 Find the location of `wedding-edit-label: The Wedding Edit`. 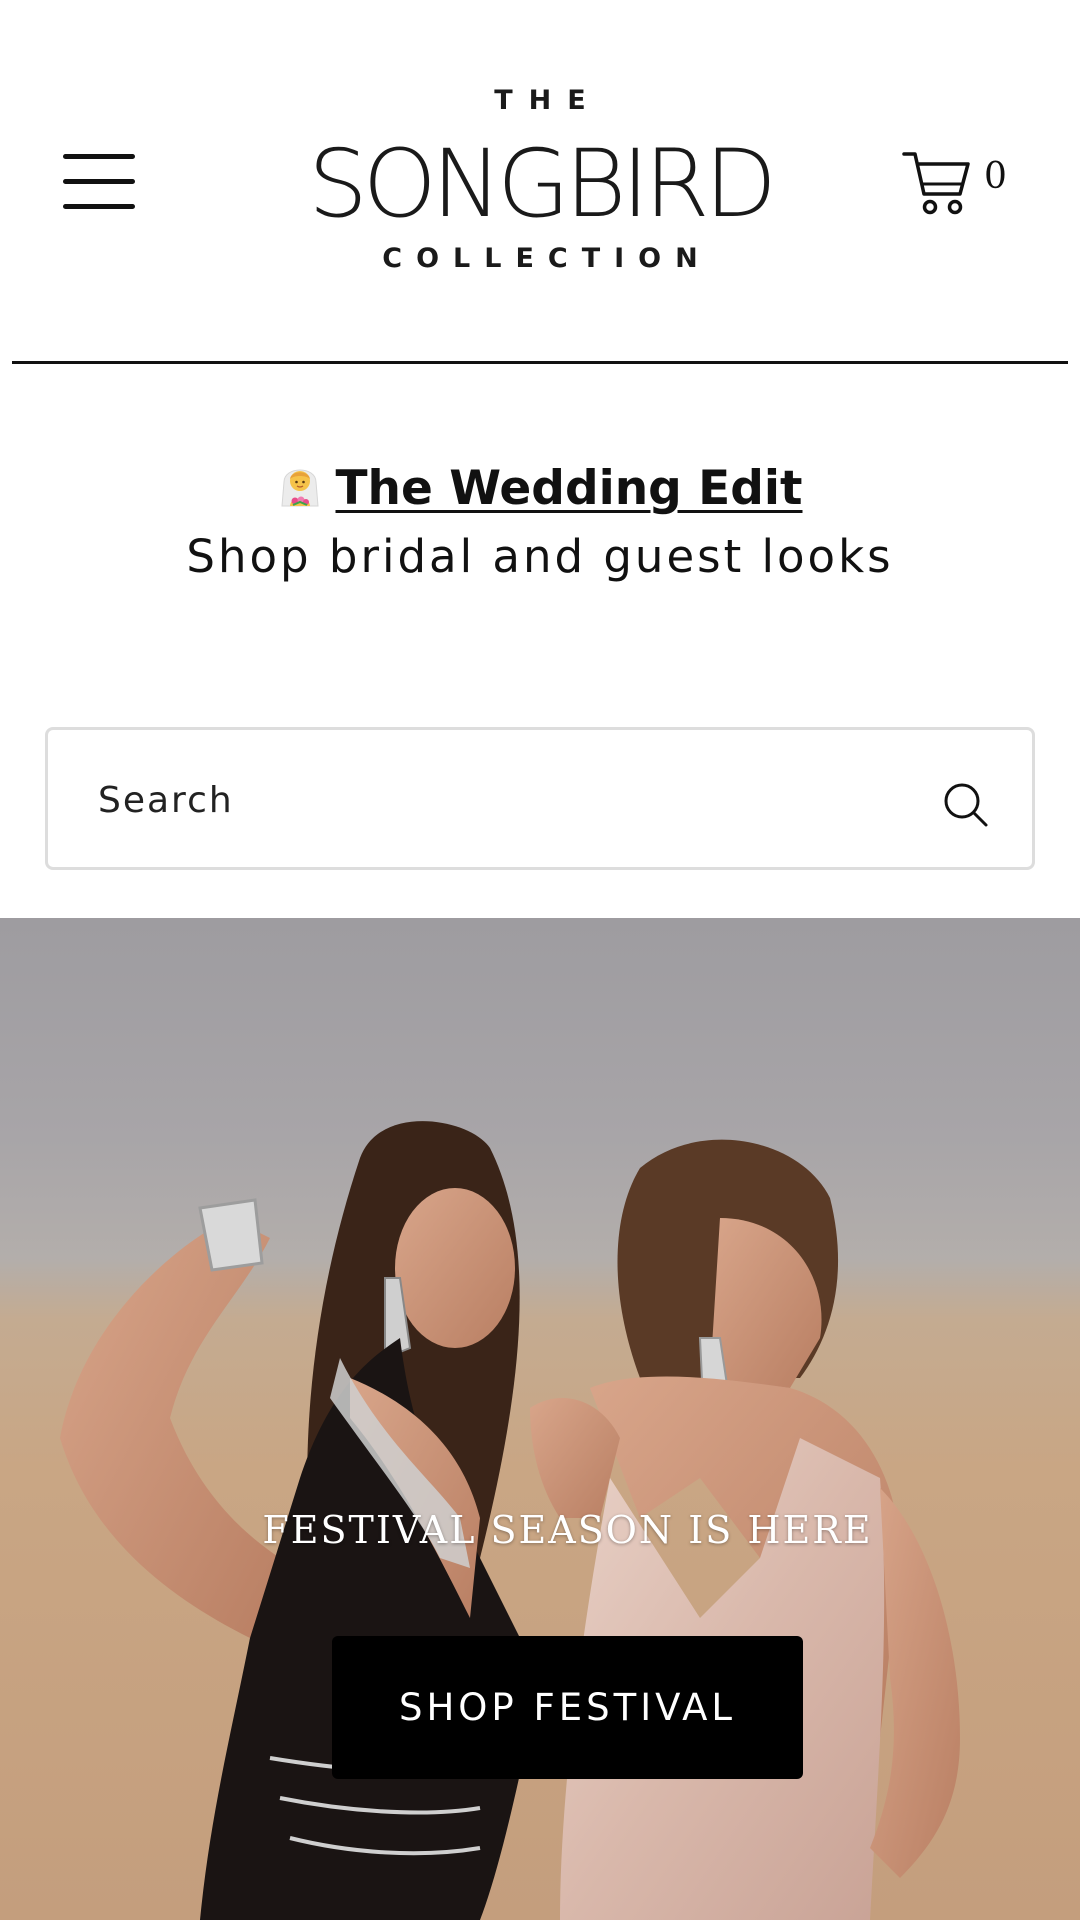

wedding-edit-label: The Wedding Edit is located at coordinates (569, 488).